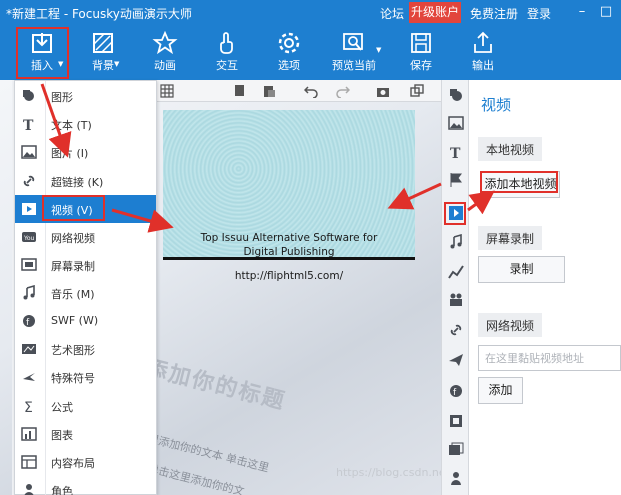 Image resolution: width=621 pixels, height=495 pixels. What do you see at coordinates (483, 65) in the screenshot?
I see `export-label: 输出` at bounding box center [483, 65].